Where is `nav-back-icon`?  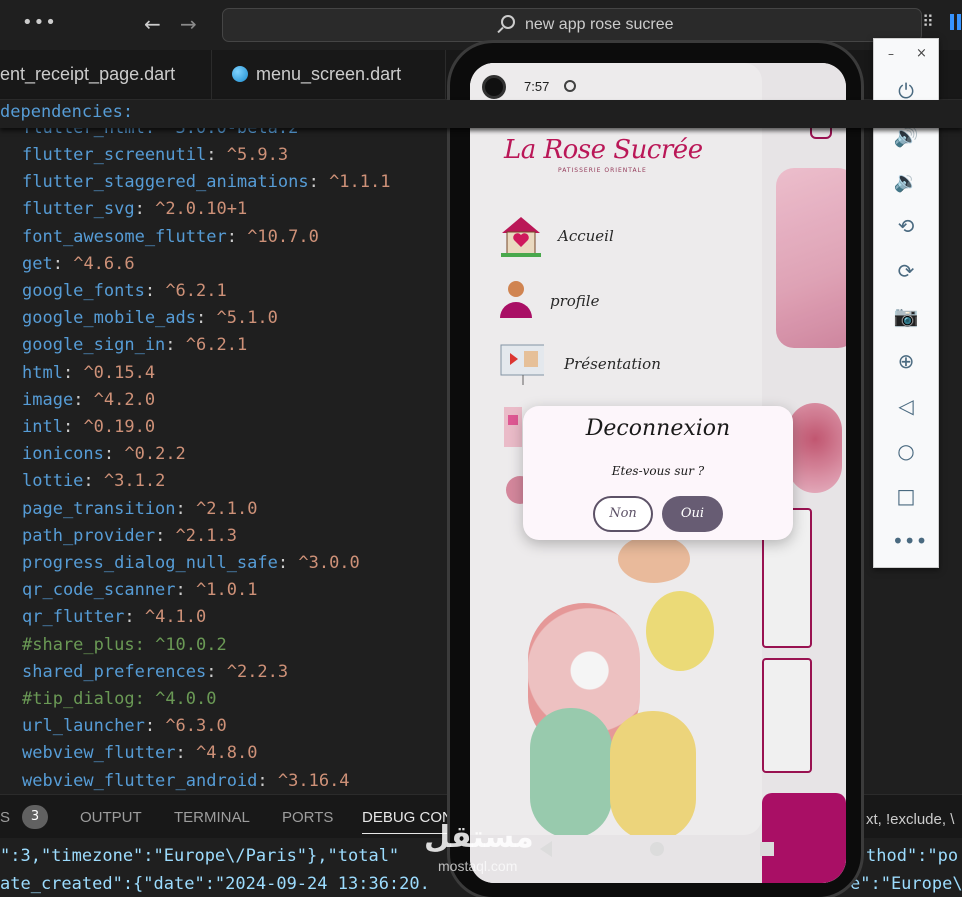
nav-back-icon is located at coordinates (546, 849).